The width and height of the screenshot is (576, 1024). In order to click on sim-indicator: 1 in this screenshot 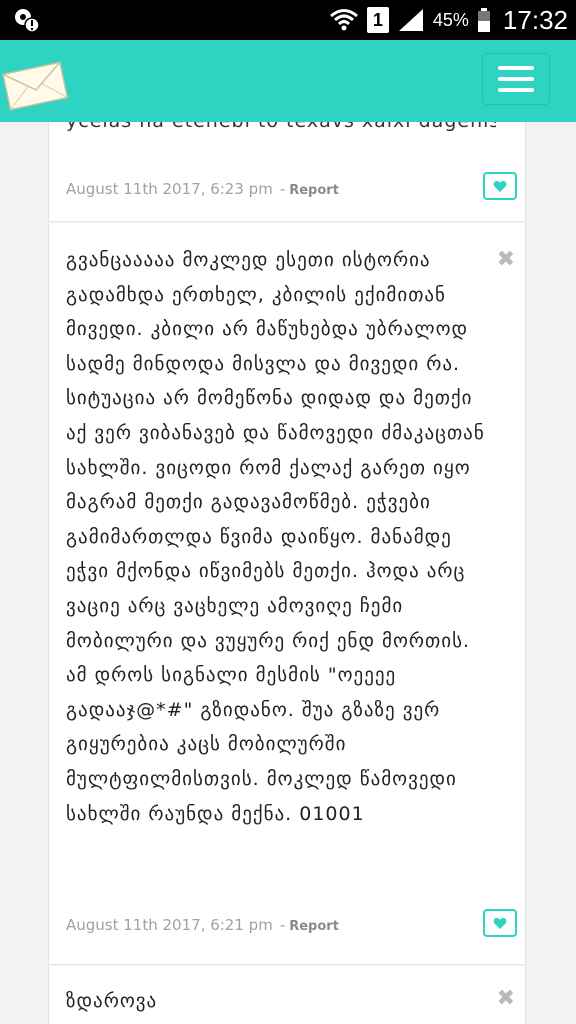, I will do `click(377, 20)`.